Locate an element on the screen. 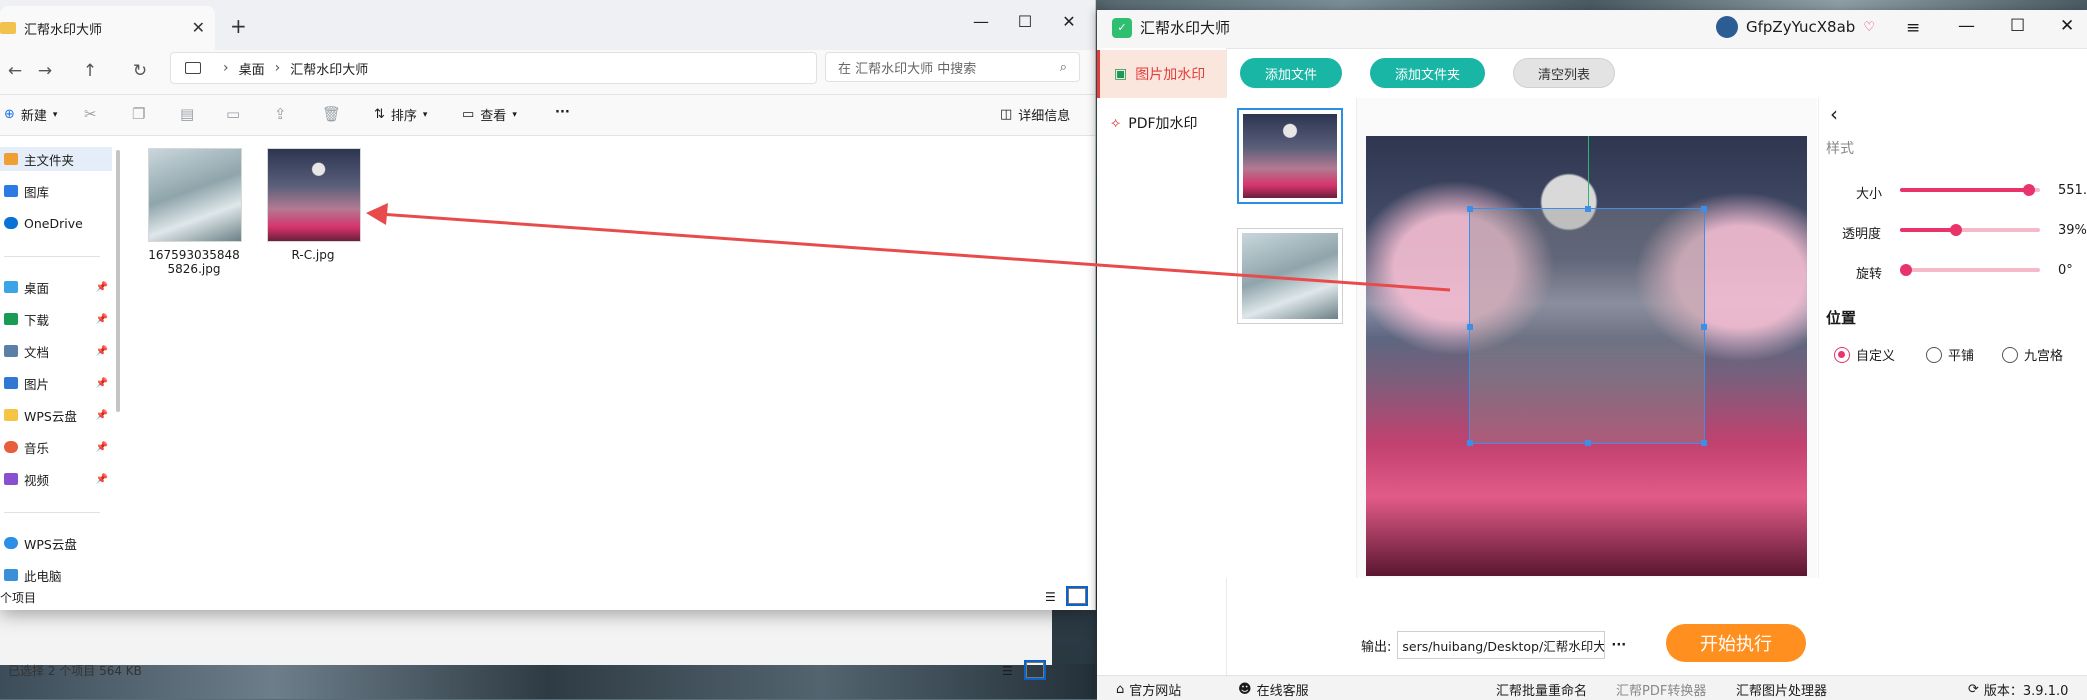 The image size is (2087, 700). arrow-head is located at coordinates (377, 214).